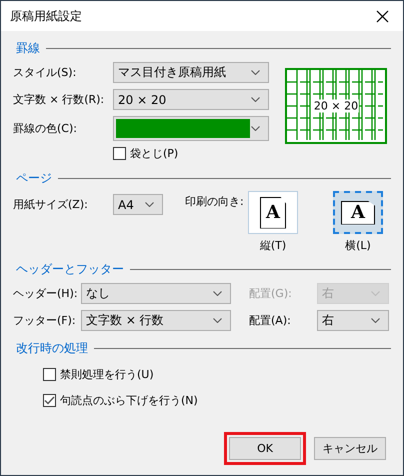 The height and width of the screenshot is (476, 404). What do you see at coordinates (270, 320) in the screenshot?
I see `field-label: 配置(A):` at bounding box center [270, 320].